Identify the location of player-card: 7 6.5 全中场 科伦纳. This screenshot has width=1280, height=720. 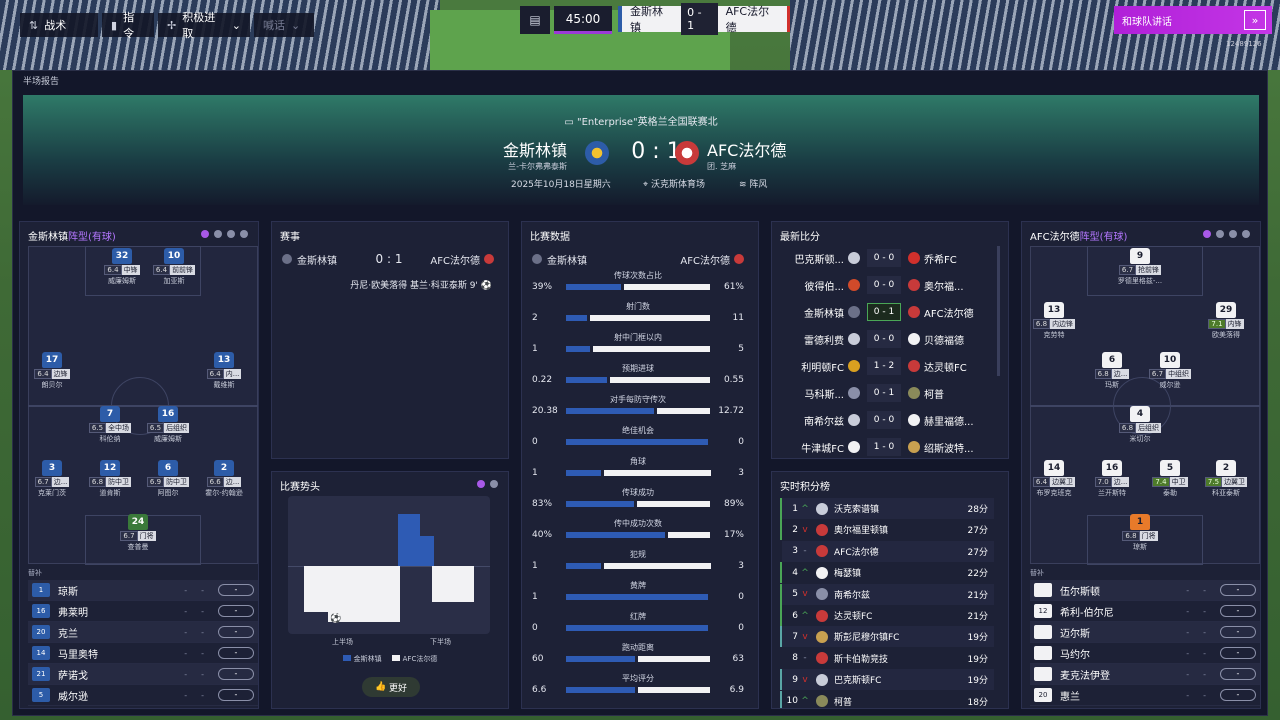
(110, 425).